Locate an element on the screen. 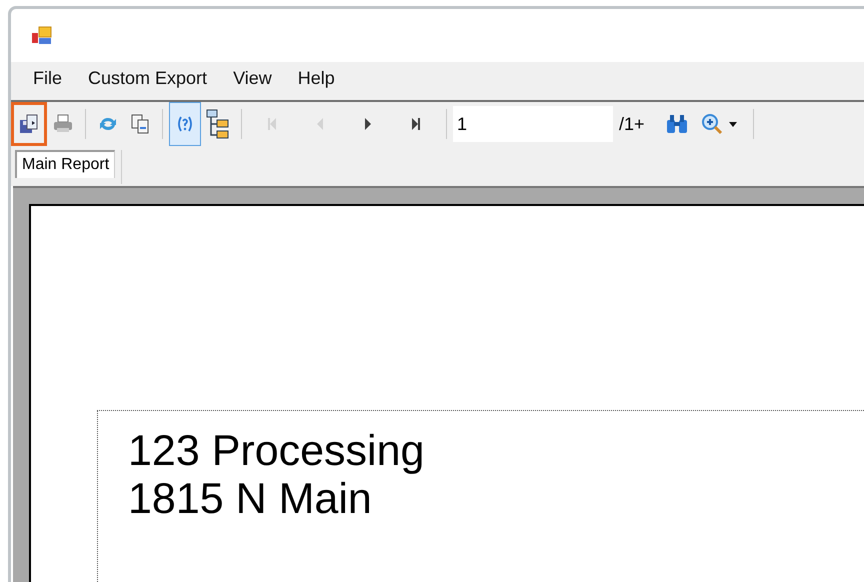 The width and height of the screenshot is (864, 582). menu-item: View is located at coordinates (252, 78).